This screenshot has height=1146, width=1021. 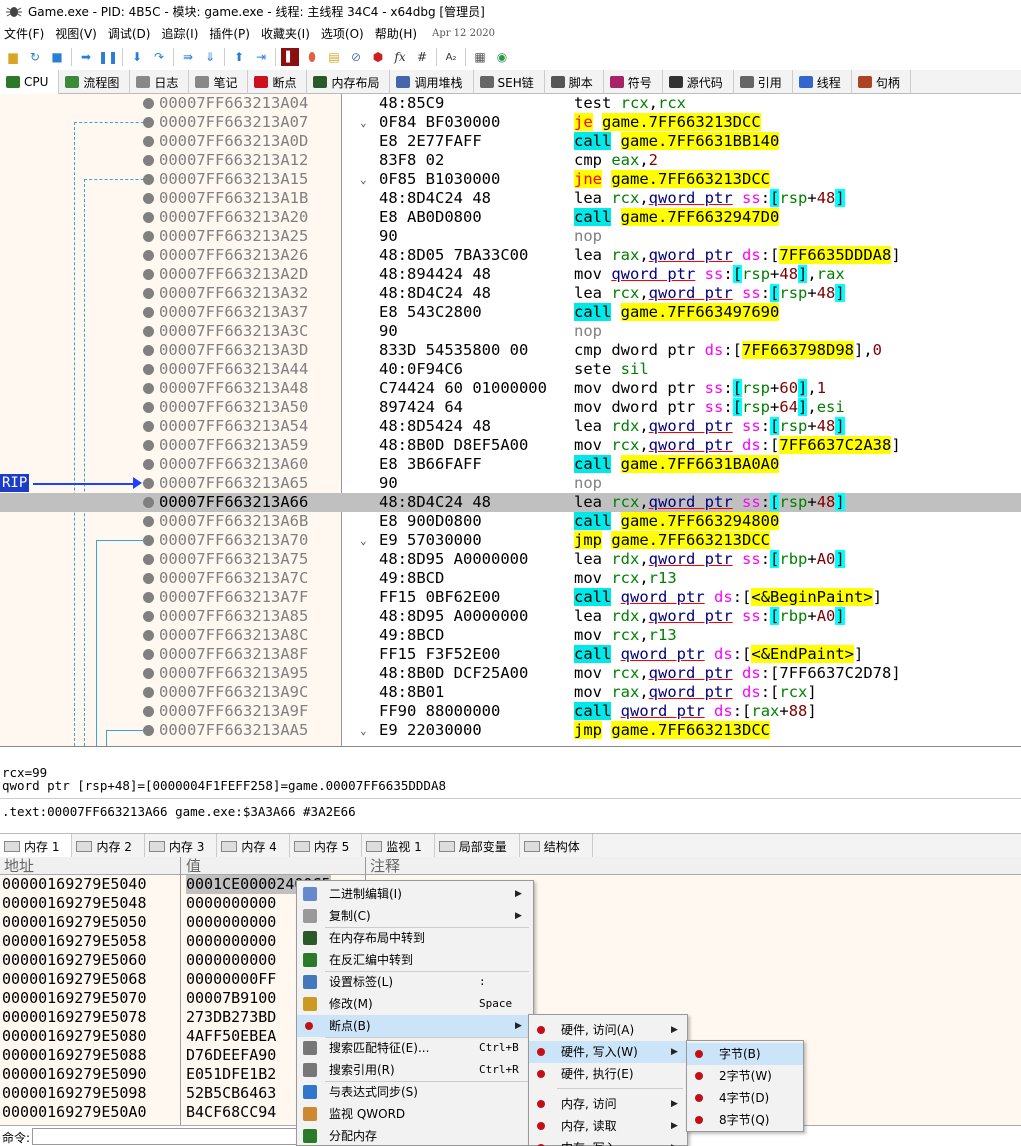 What do you see at coordinates (763, 82) in the screenshot?
I see `tab-11: 引用` at bounding box center [763, 82].